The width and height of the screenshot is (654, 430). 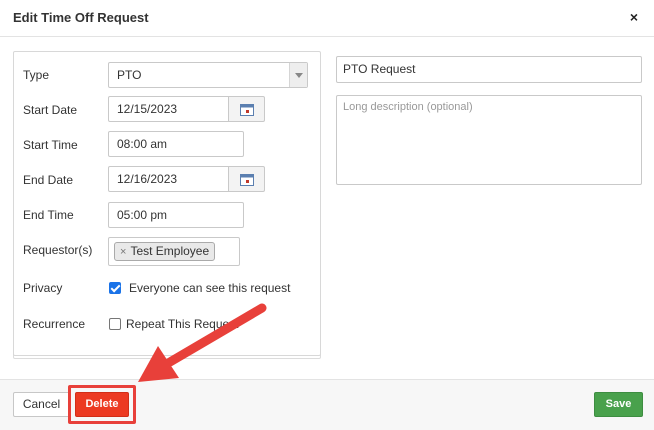 What do you see at coordinates (129, 75) in the screenshot?
I see `type-value: PTO` at bounding box center [129, 75].